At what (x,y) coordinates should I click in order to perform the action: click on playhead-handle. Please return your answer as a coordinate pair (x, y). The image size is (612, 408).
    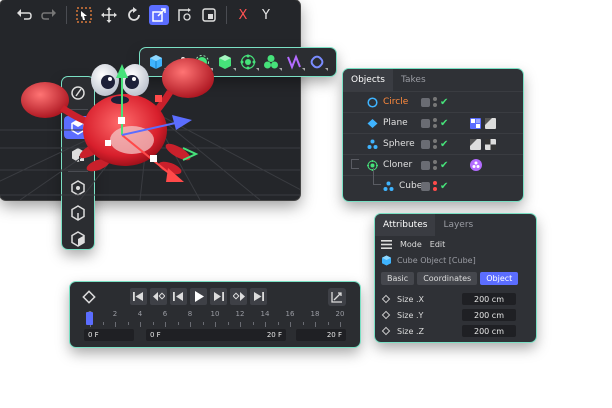
    Looking at the image, I should click on (89, 318).